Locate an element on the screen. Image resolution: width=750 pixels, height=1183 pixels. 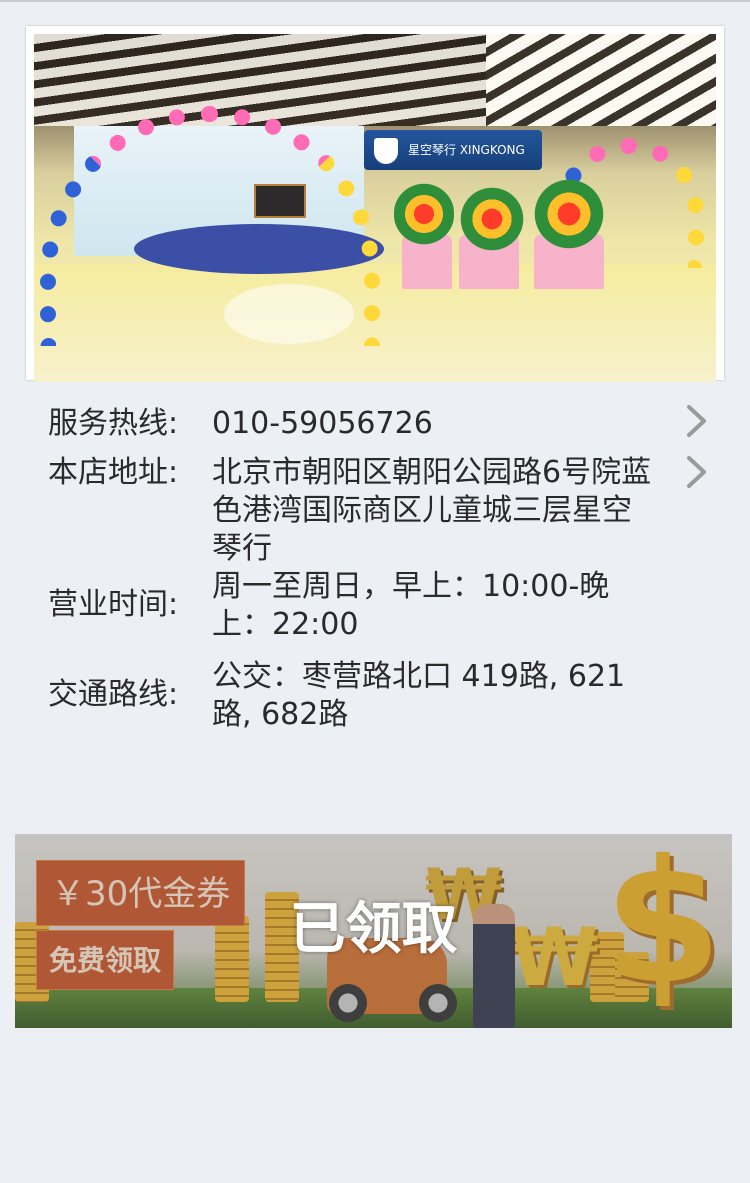
hotline-label: 服务热线: is located at coordinates (113, 423).